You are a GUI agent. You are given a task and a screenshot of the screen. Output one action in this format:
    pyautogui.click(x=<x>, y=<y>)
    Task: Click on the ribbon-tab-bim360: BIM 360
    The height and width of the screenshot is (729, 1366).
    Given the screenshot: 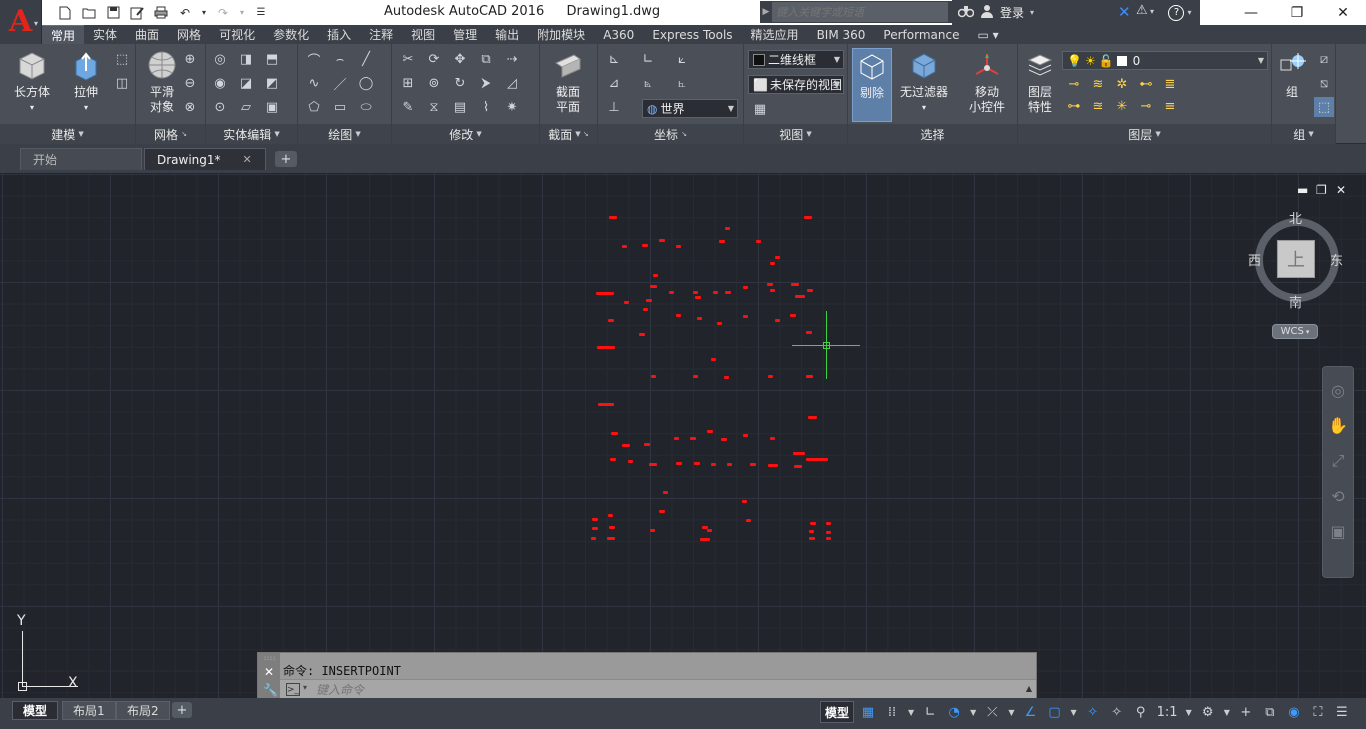 What is the action you would take?
    pyautogui.click(x=841, y=34)
    